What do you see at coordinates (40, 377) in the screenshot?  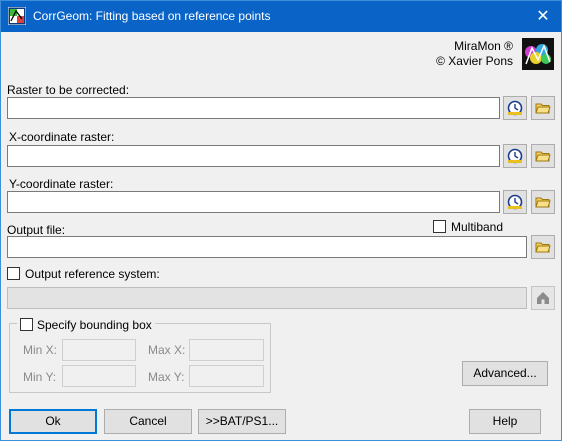 I see `min-y-label: Min Y:` at bounding box center [40, 377].